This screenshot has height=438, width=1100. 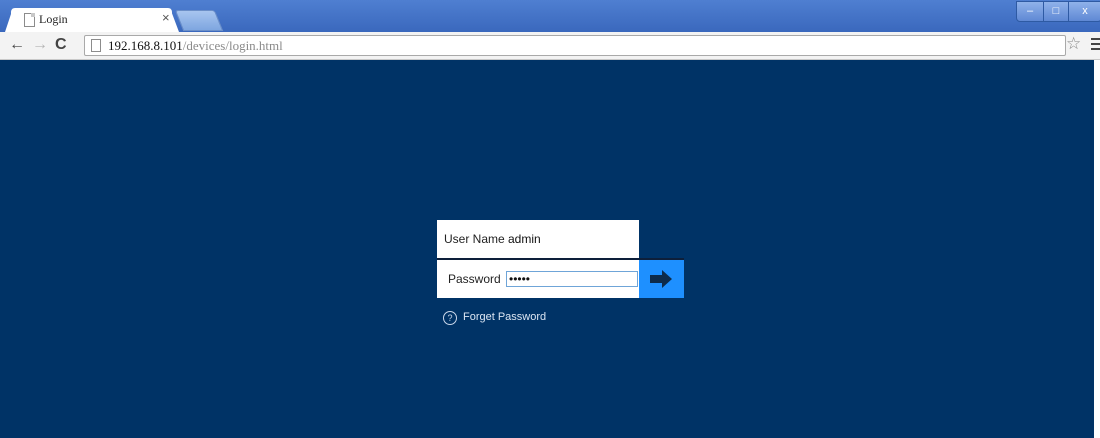 I want to click on bookmark-star-icon: ☆, so click(x=1073, y=44).